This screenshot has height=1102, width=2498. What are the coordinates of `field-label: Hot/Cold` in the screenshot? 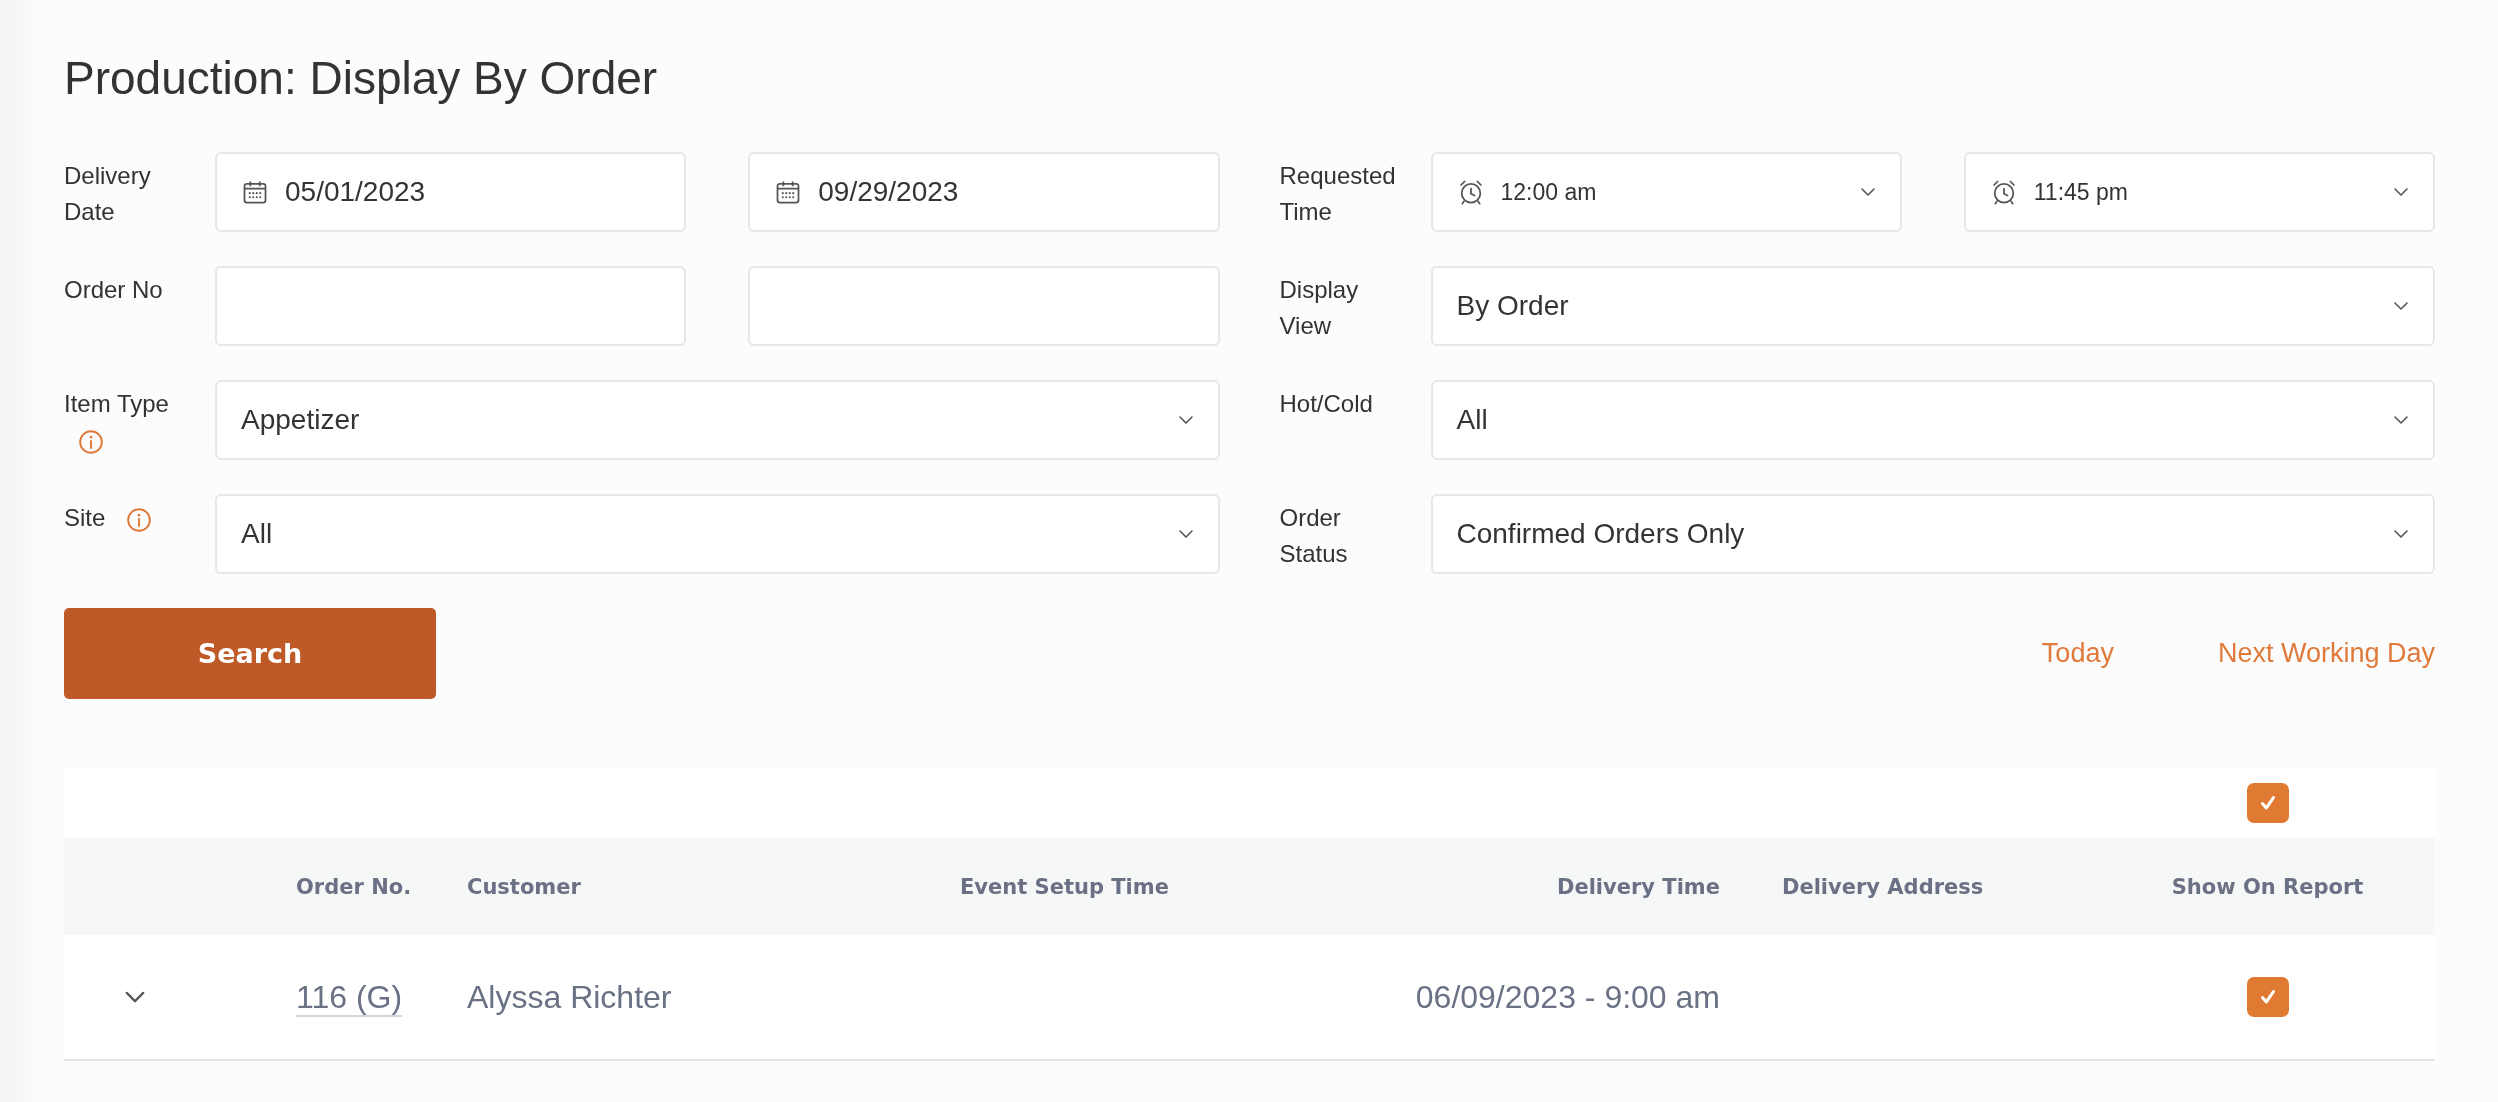 It's located at (1326, 403).